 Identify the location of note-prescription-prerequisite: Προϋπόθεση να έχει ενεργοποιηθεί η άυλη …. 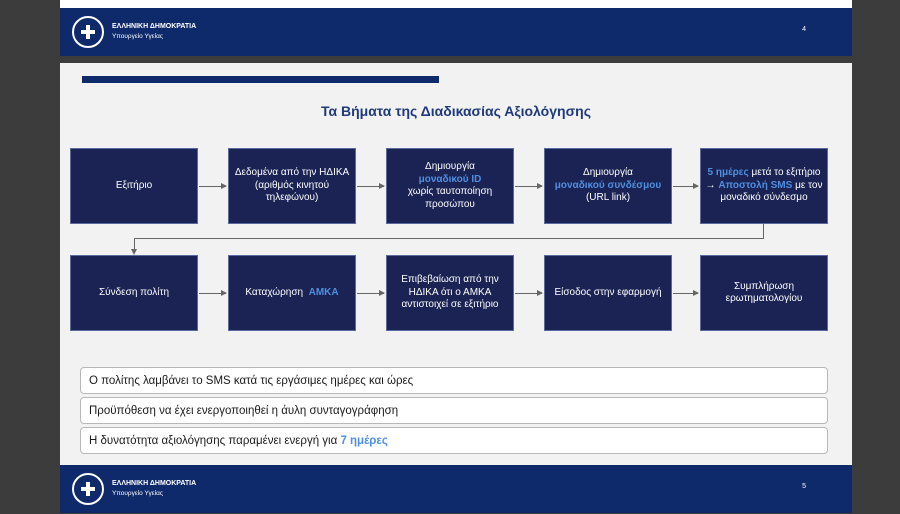
(454, 410).